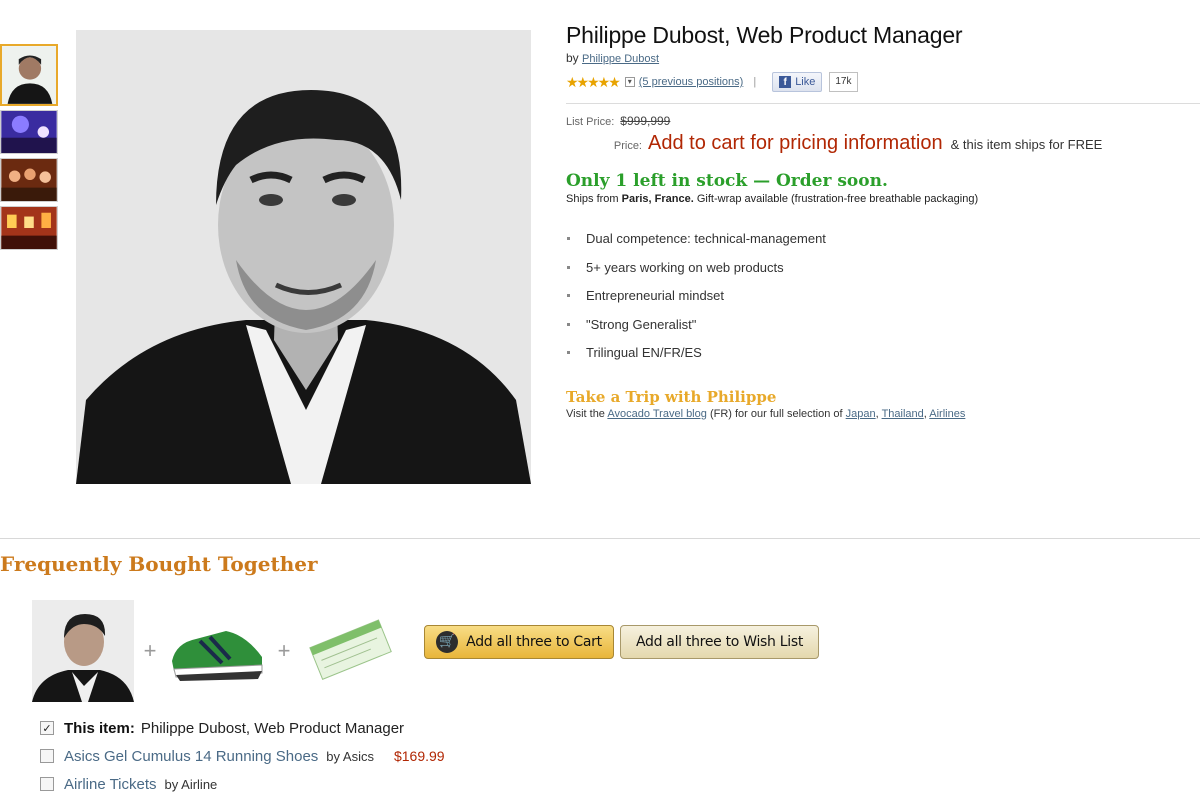  I want to click on trip-prefix: Visit the, so click(585, 413).